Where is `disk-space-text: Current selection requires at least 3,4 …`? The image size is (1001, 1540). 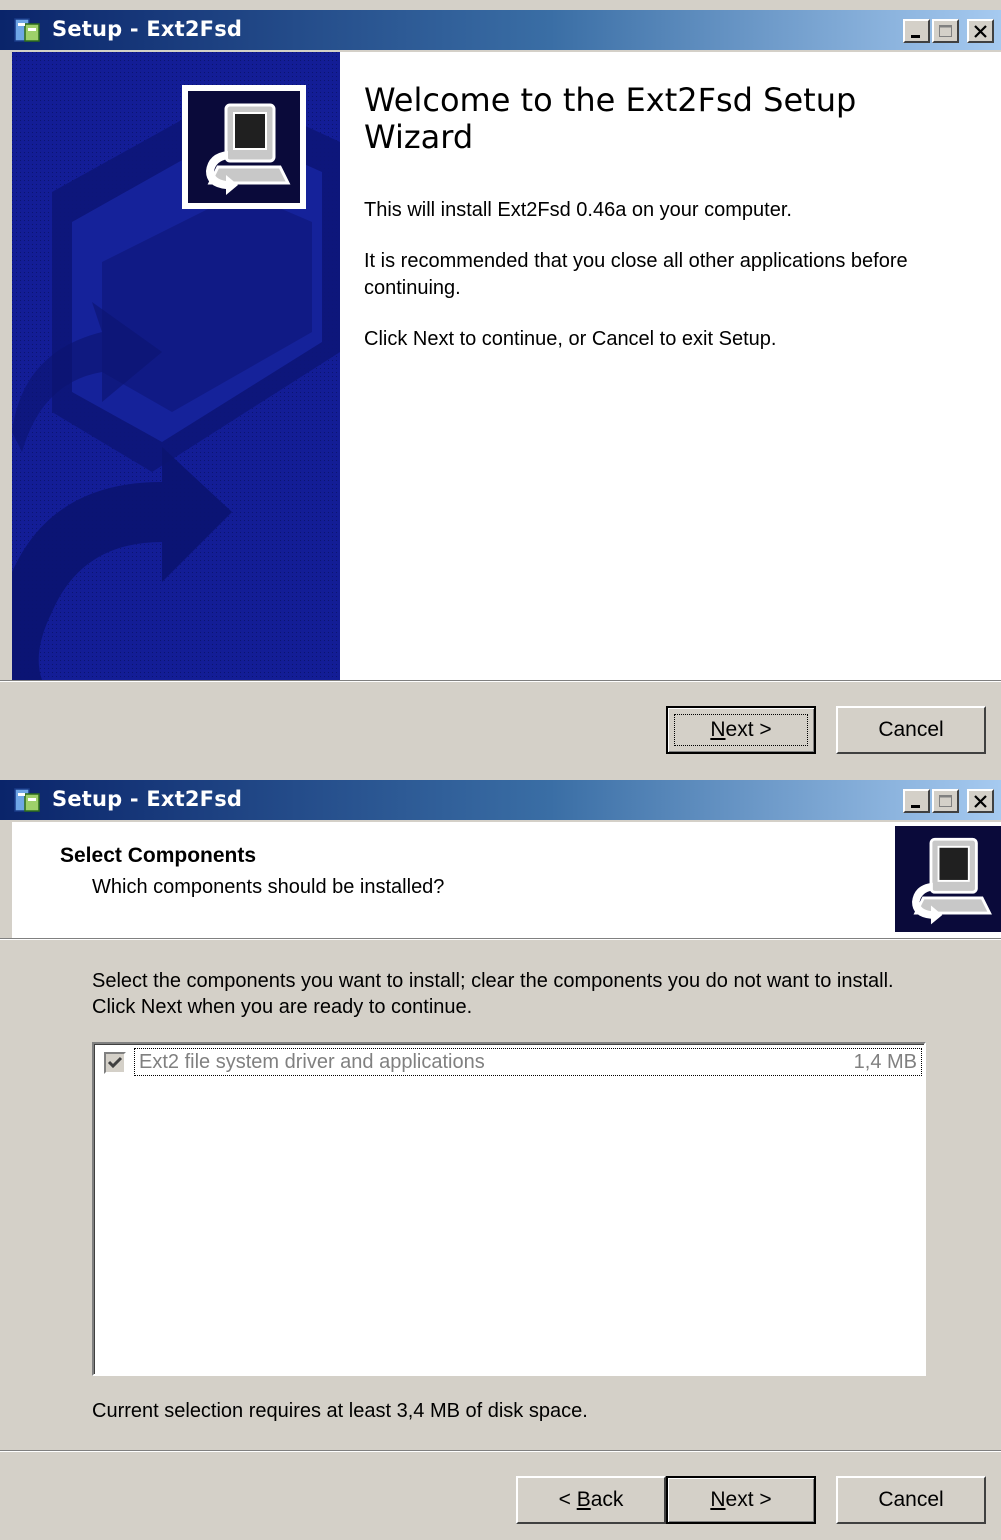
disk-space-text: Current selection requires at least 3,4 … is located at coordinates (340, 1411).